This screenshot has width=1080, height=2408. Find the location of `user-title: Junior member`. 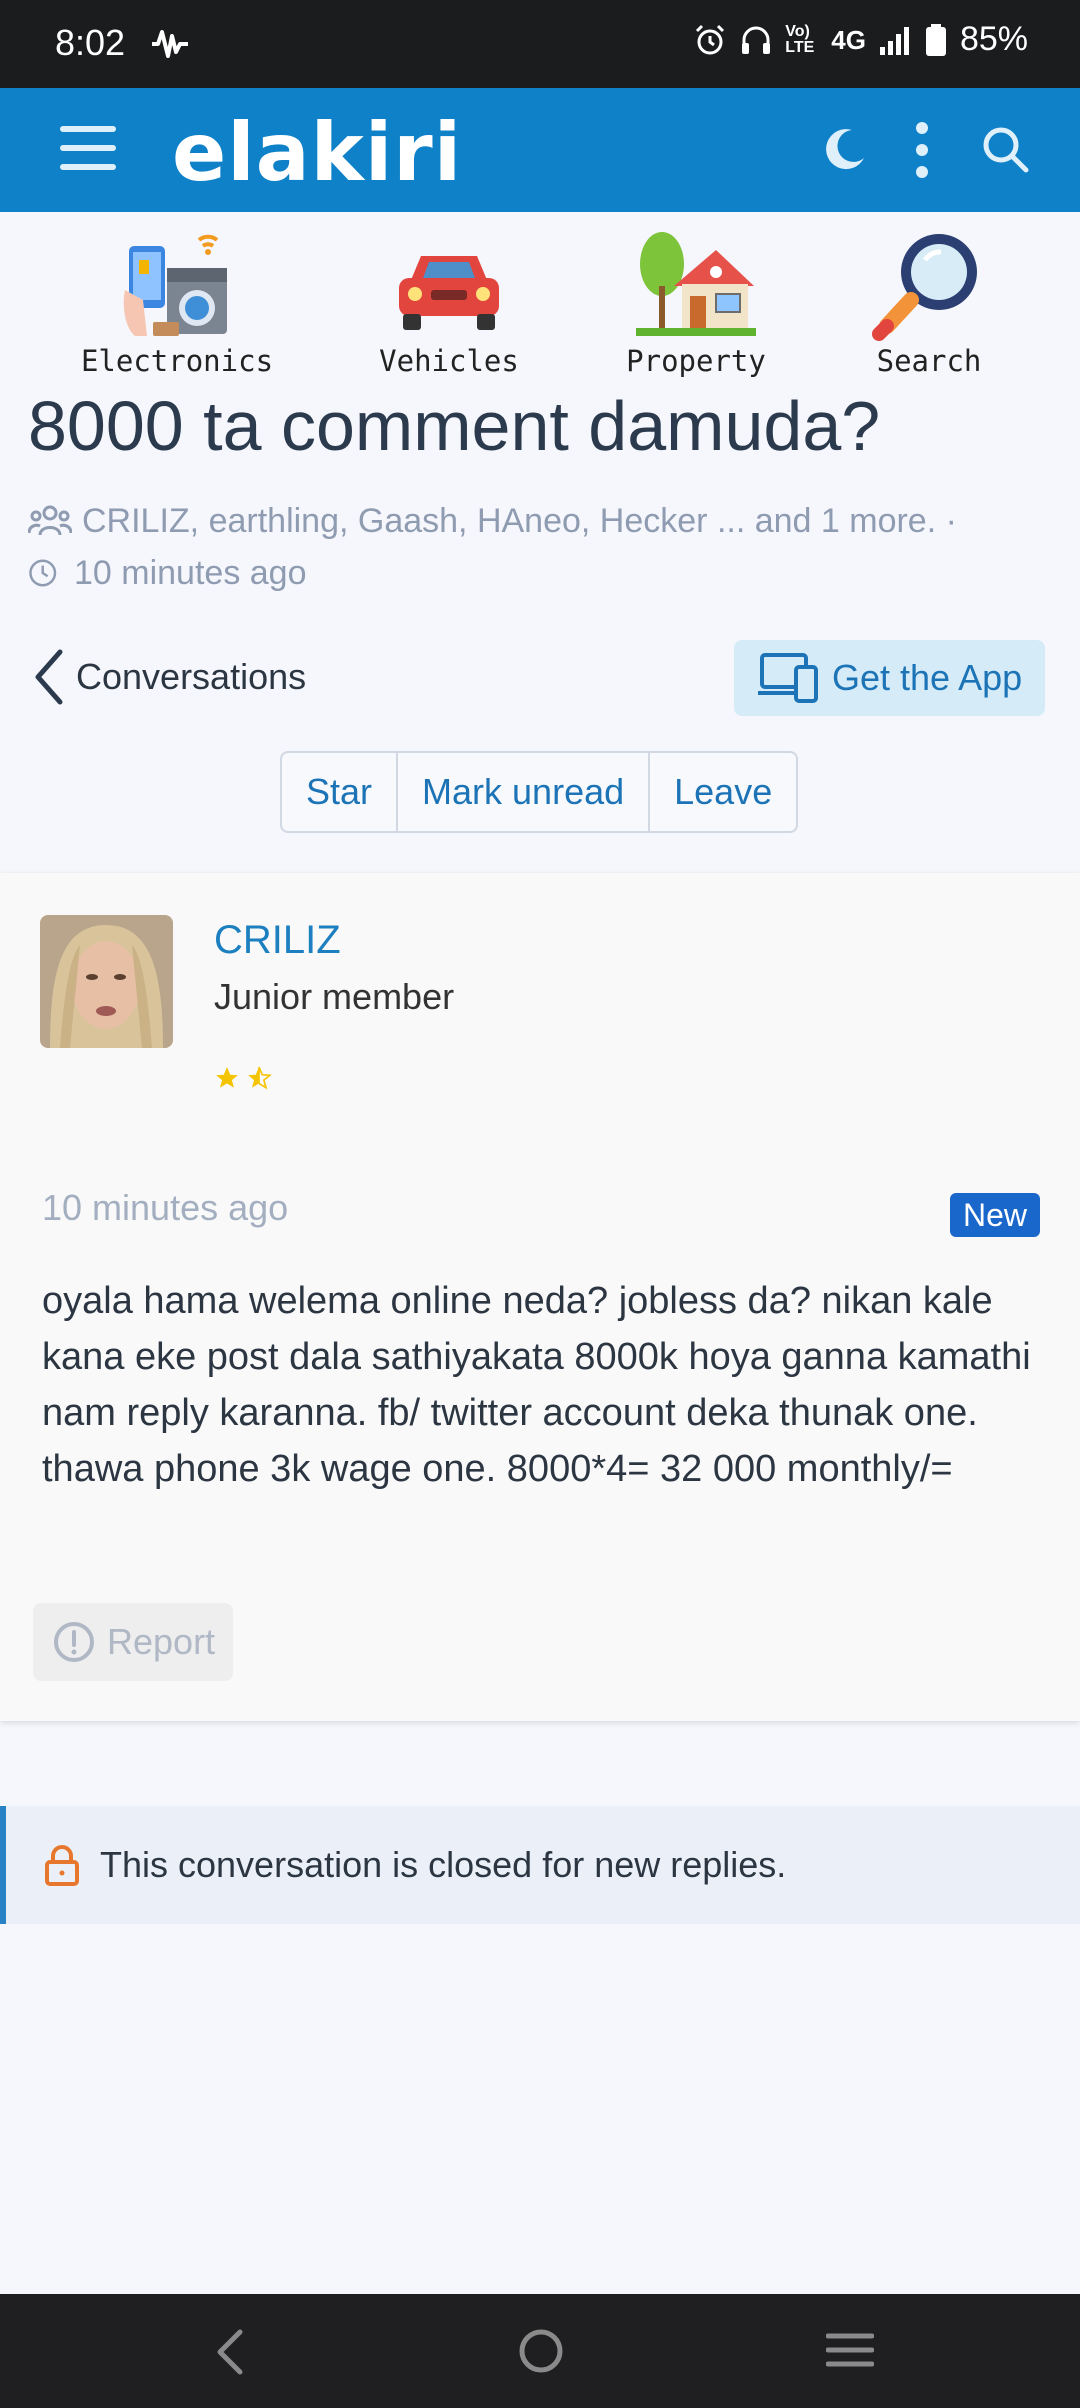

user-title: Junior member is located at coordinates (334, 996).